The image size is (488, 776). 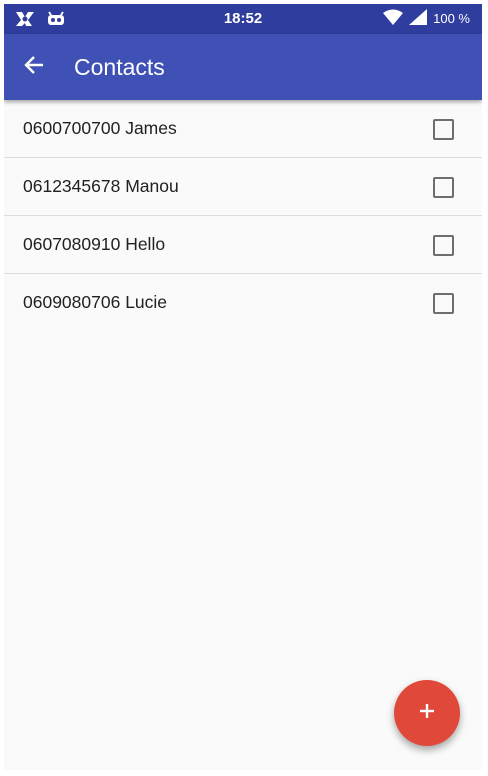 I want to click on add-contact-button, so click(x=427, y=713).